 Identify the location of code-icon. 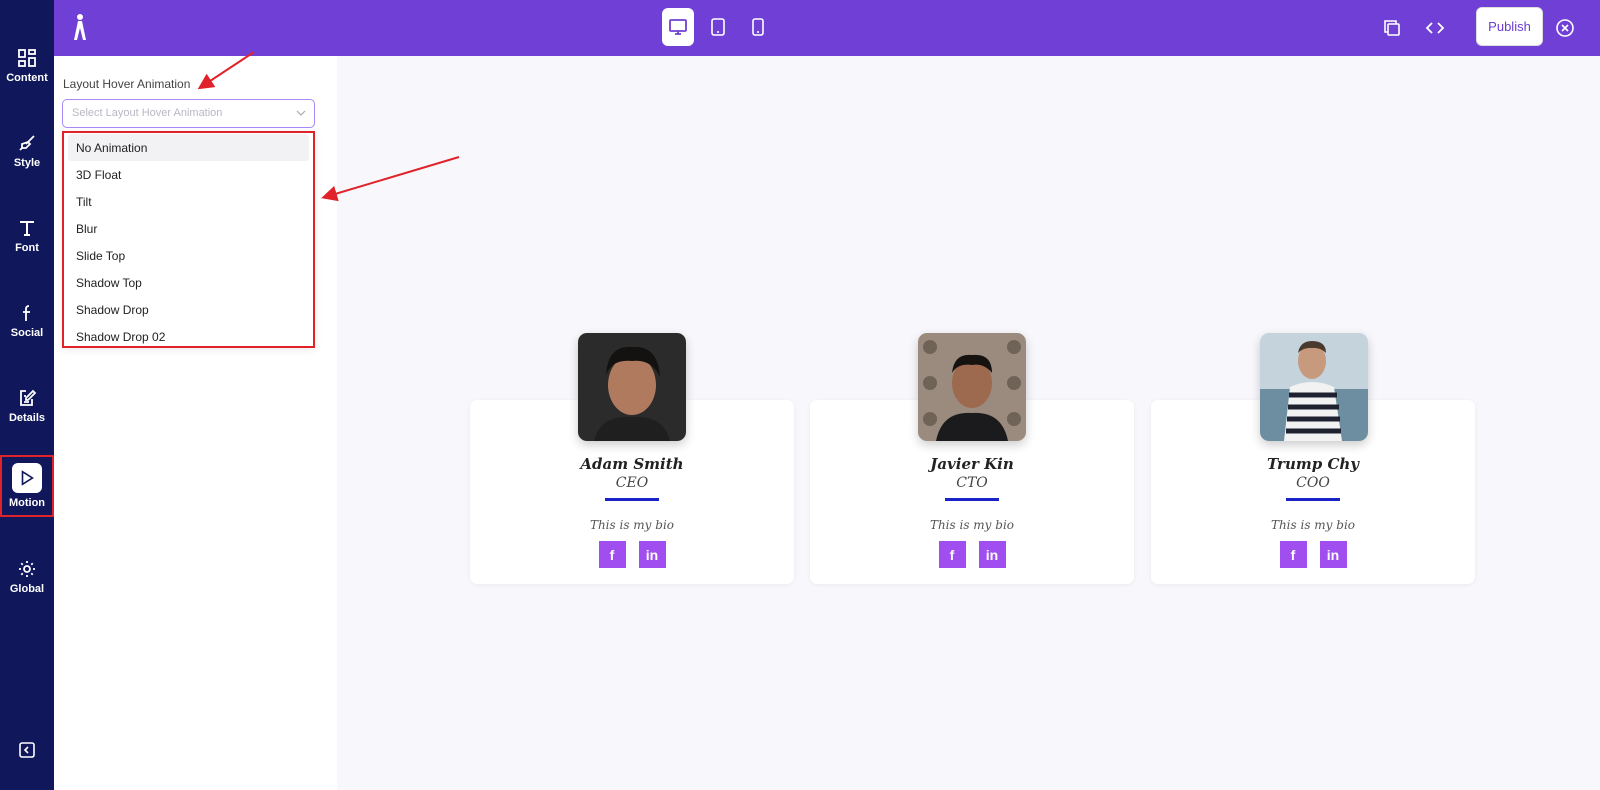
(1435, 28).